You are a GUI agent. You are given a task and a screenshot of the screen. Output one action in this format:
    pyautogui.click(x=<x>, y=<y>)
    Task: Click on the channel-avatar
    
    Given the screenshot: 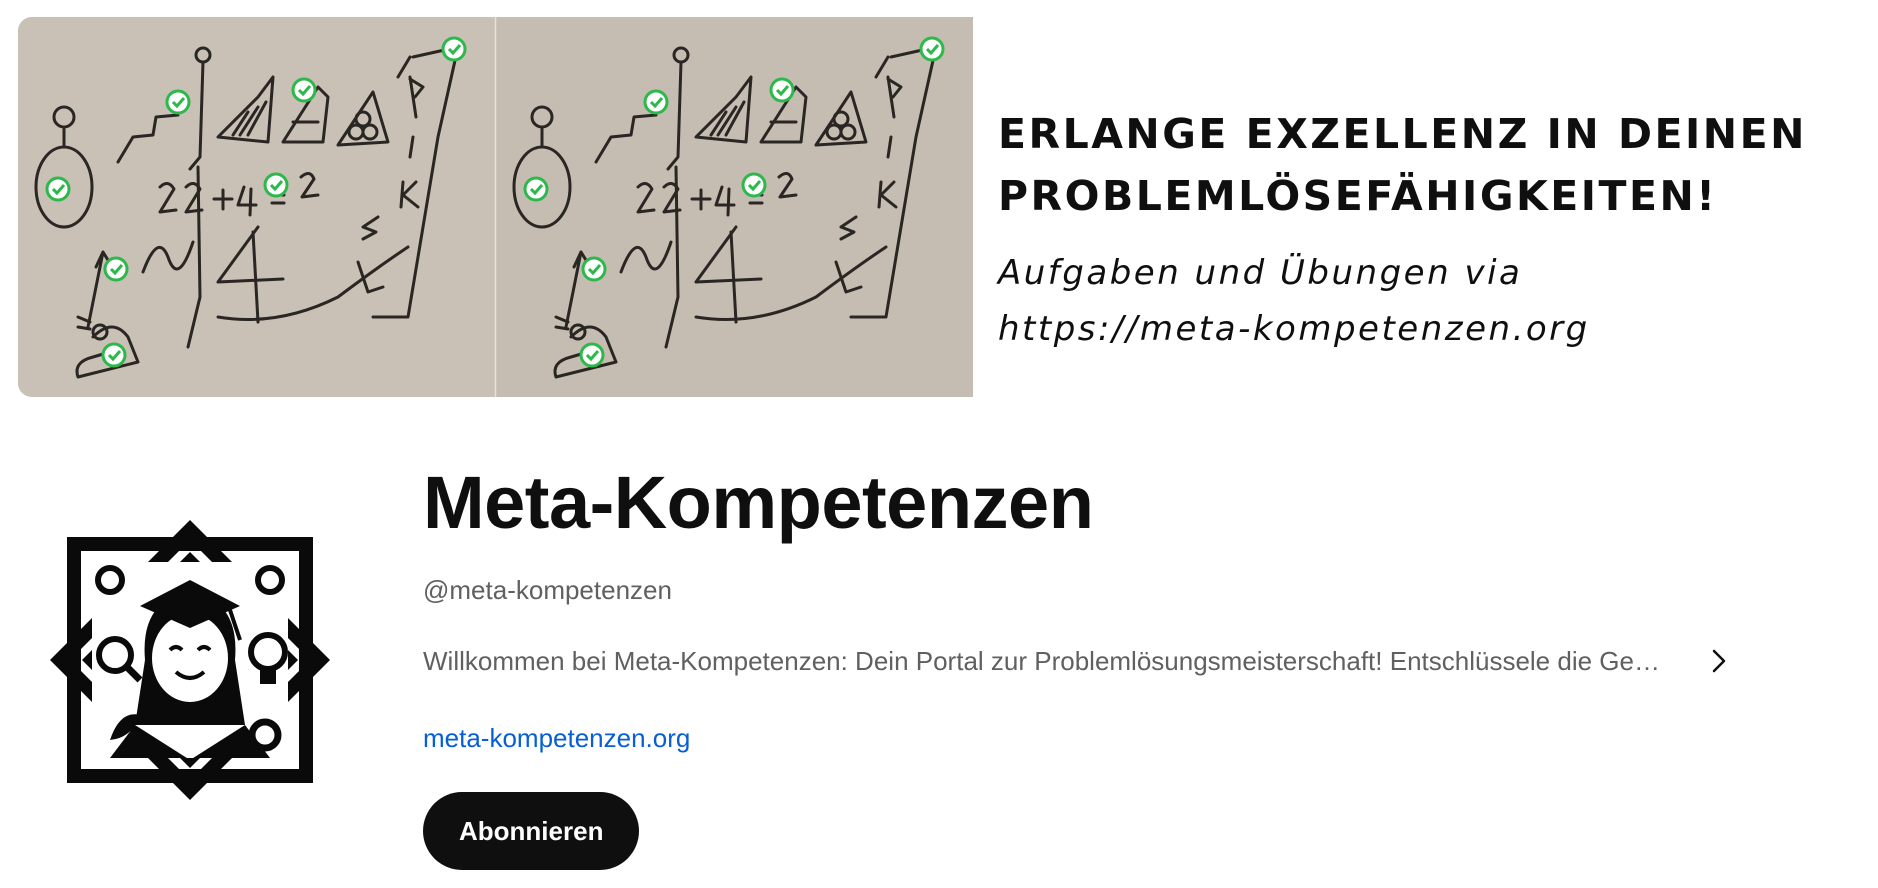 What is the action you would take?
    pyautogui.click(x=190, y=660)
    